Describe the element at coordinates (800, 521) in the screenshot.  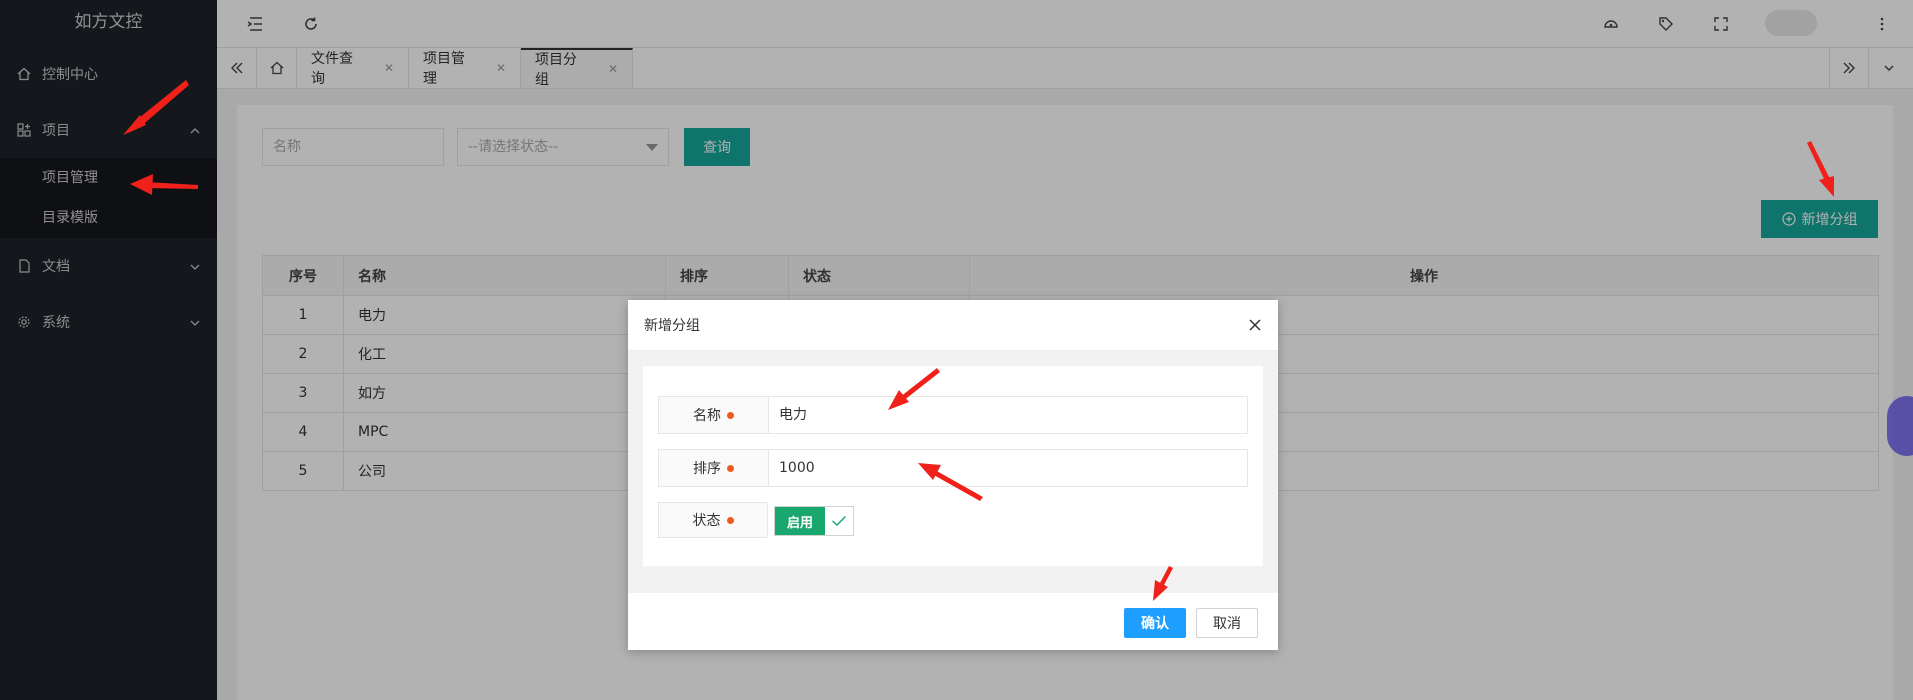
I see `switch-on-label: 启用` at that location.